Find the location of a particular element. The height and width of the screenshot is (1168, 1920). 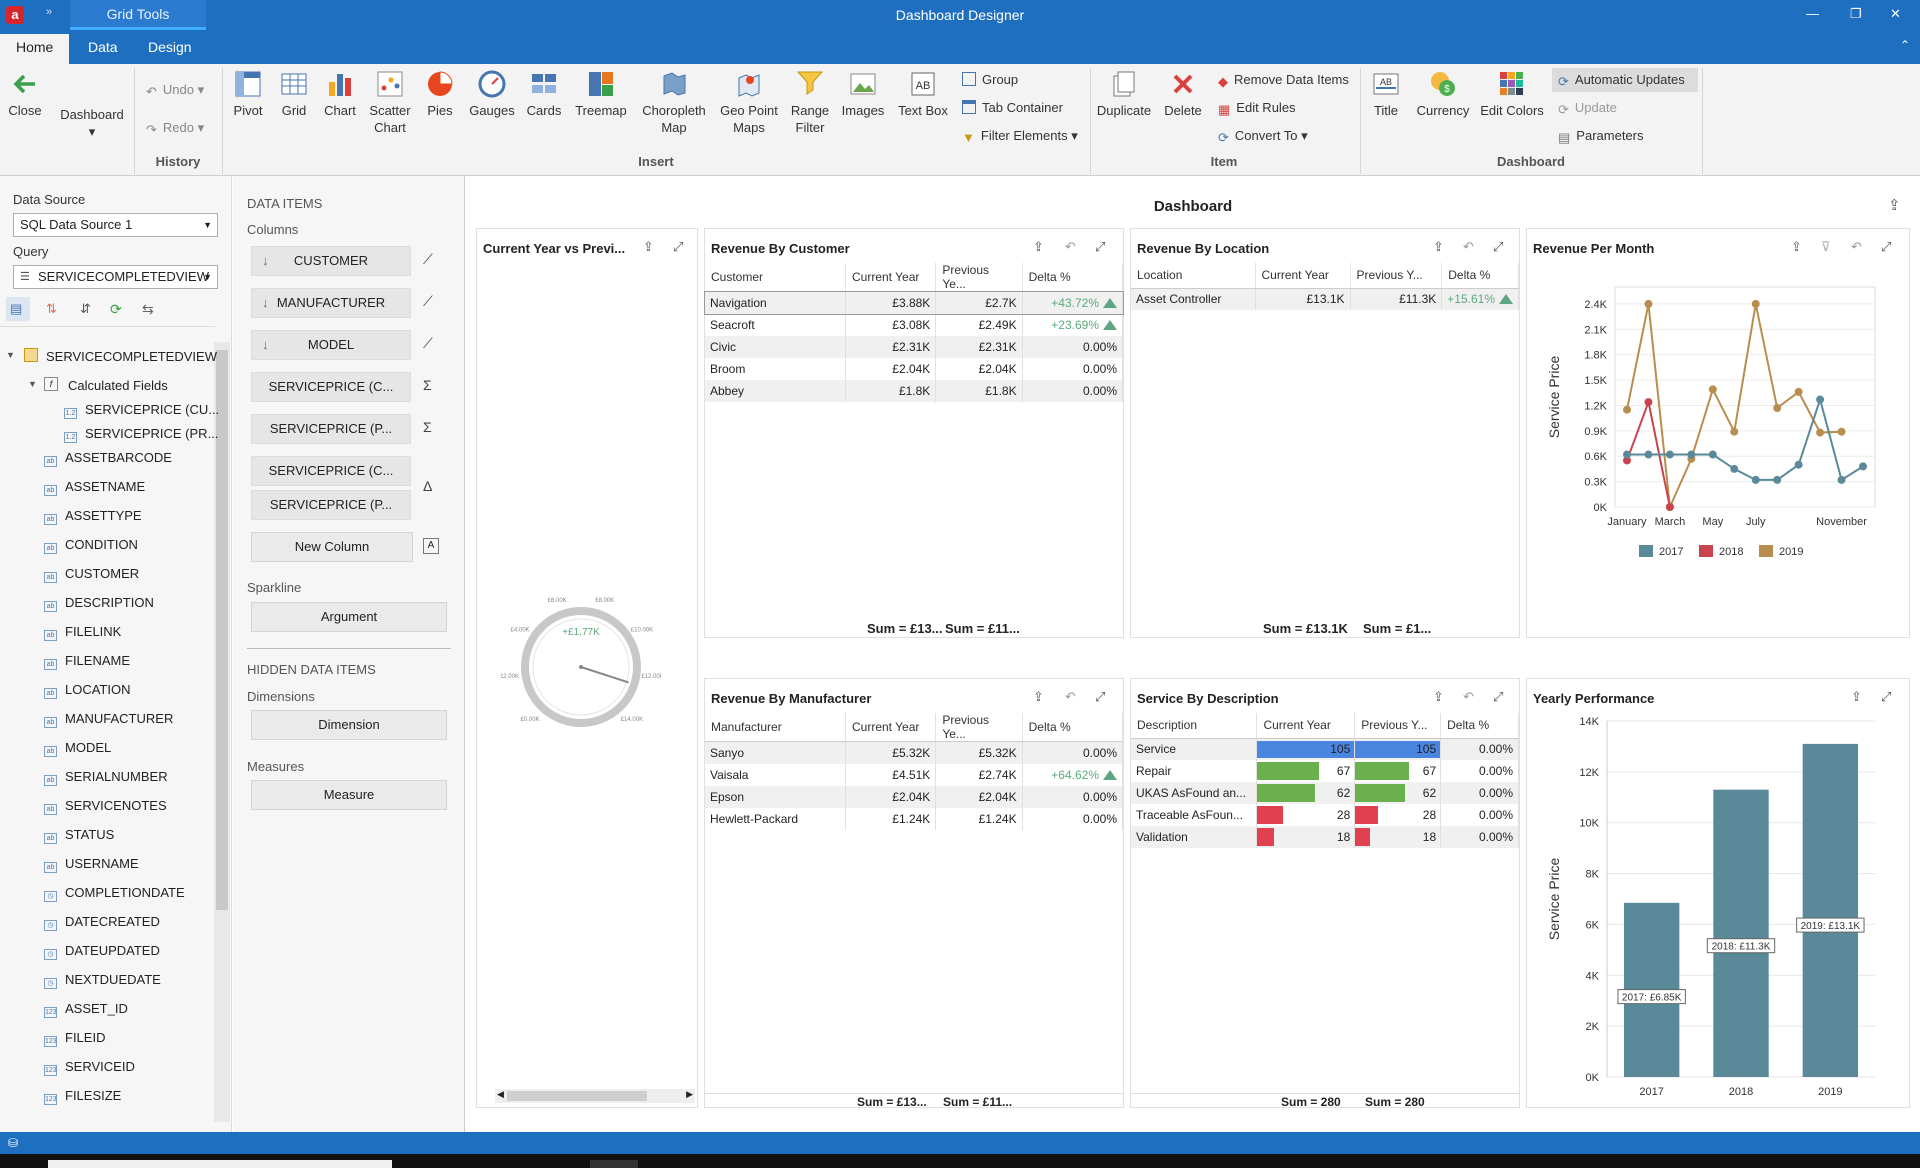

close-window-icon: ✕ is located at coordinates (1895, 14).